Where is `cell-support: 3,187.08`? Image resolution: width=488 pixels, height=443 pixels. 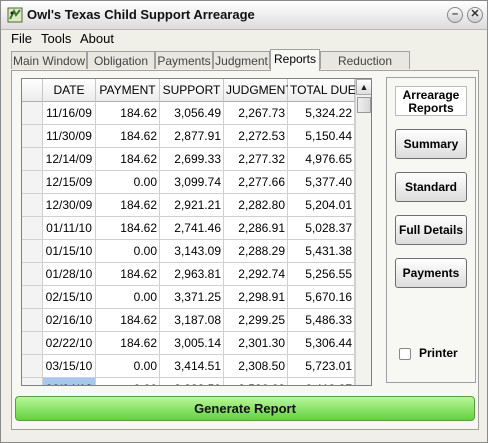
cell-support: 3,187.08 is located at coordinates (192, 320).